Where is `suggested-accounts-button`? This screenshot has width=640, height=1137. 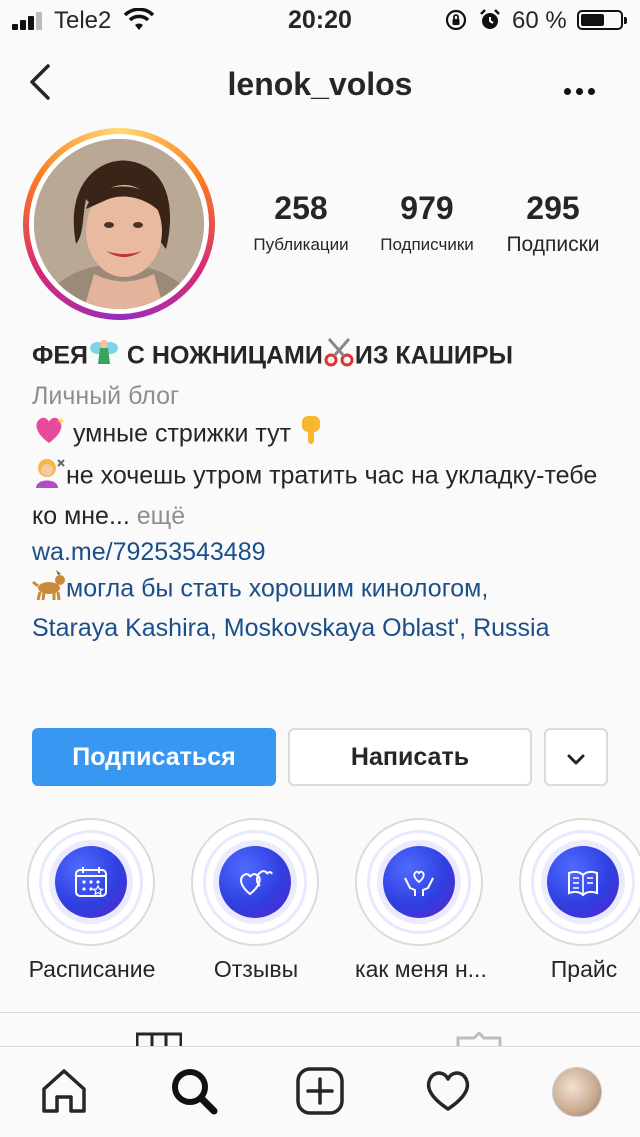
suggested-accounts-button is located at coordinates (576, 757).